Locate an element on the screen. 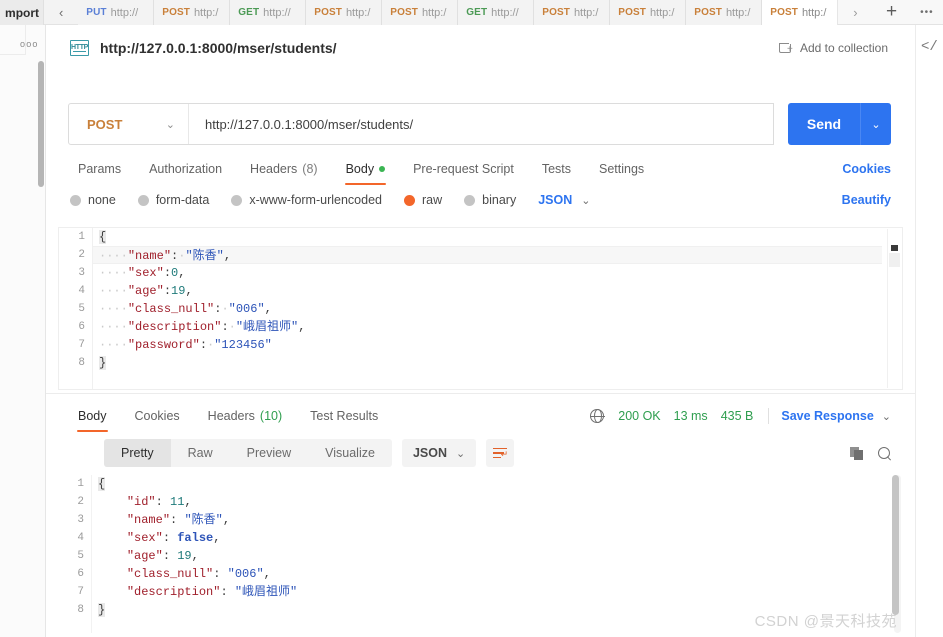  search-icon is located at coordinates (884, 453).